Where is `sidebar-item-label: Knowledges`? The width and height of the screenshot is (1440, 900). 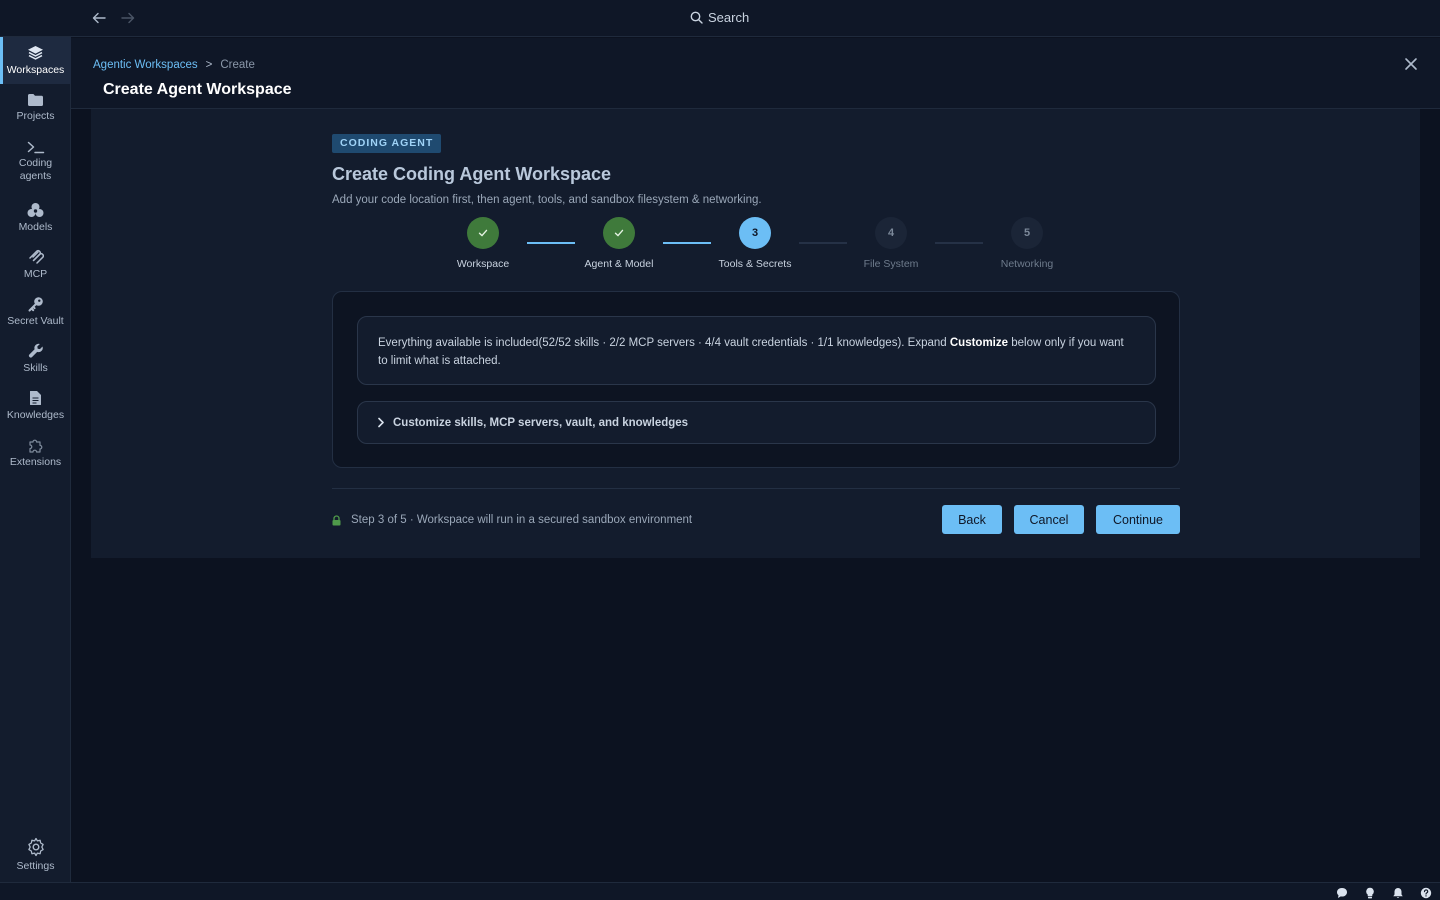 sidebar-item-label: Knowledges is located at coordinates (35, 415).